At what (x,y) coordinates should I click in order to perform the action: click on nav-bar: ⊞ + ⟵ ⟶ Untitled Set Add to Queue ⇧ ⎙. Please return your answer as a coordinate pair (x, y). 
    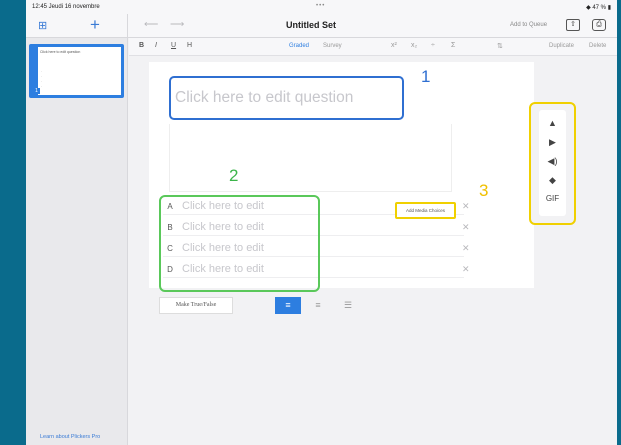
    Looking at the image, I should click on (321, 26).